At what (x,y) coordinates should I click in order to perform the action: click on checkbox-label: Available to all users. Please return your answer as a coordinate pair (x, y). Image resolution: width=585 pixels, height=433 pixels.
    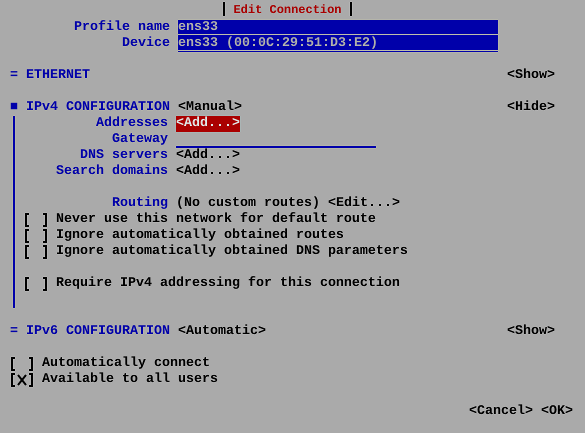
    Looking at the image, I should click on (130, 380).